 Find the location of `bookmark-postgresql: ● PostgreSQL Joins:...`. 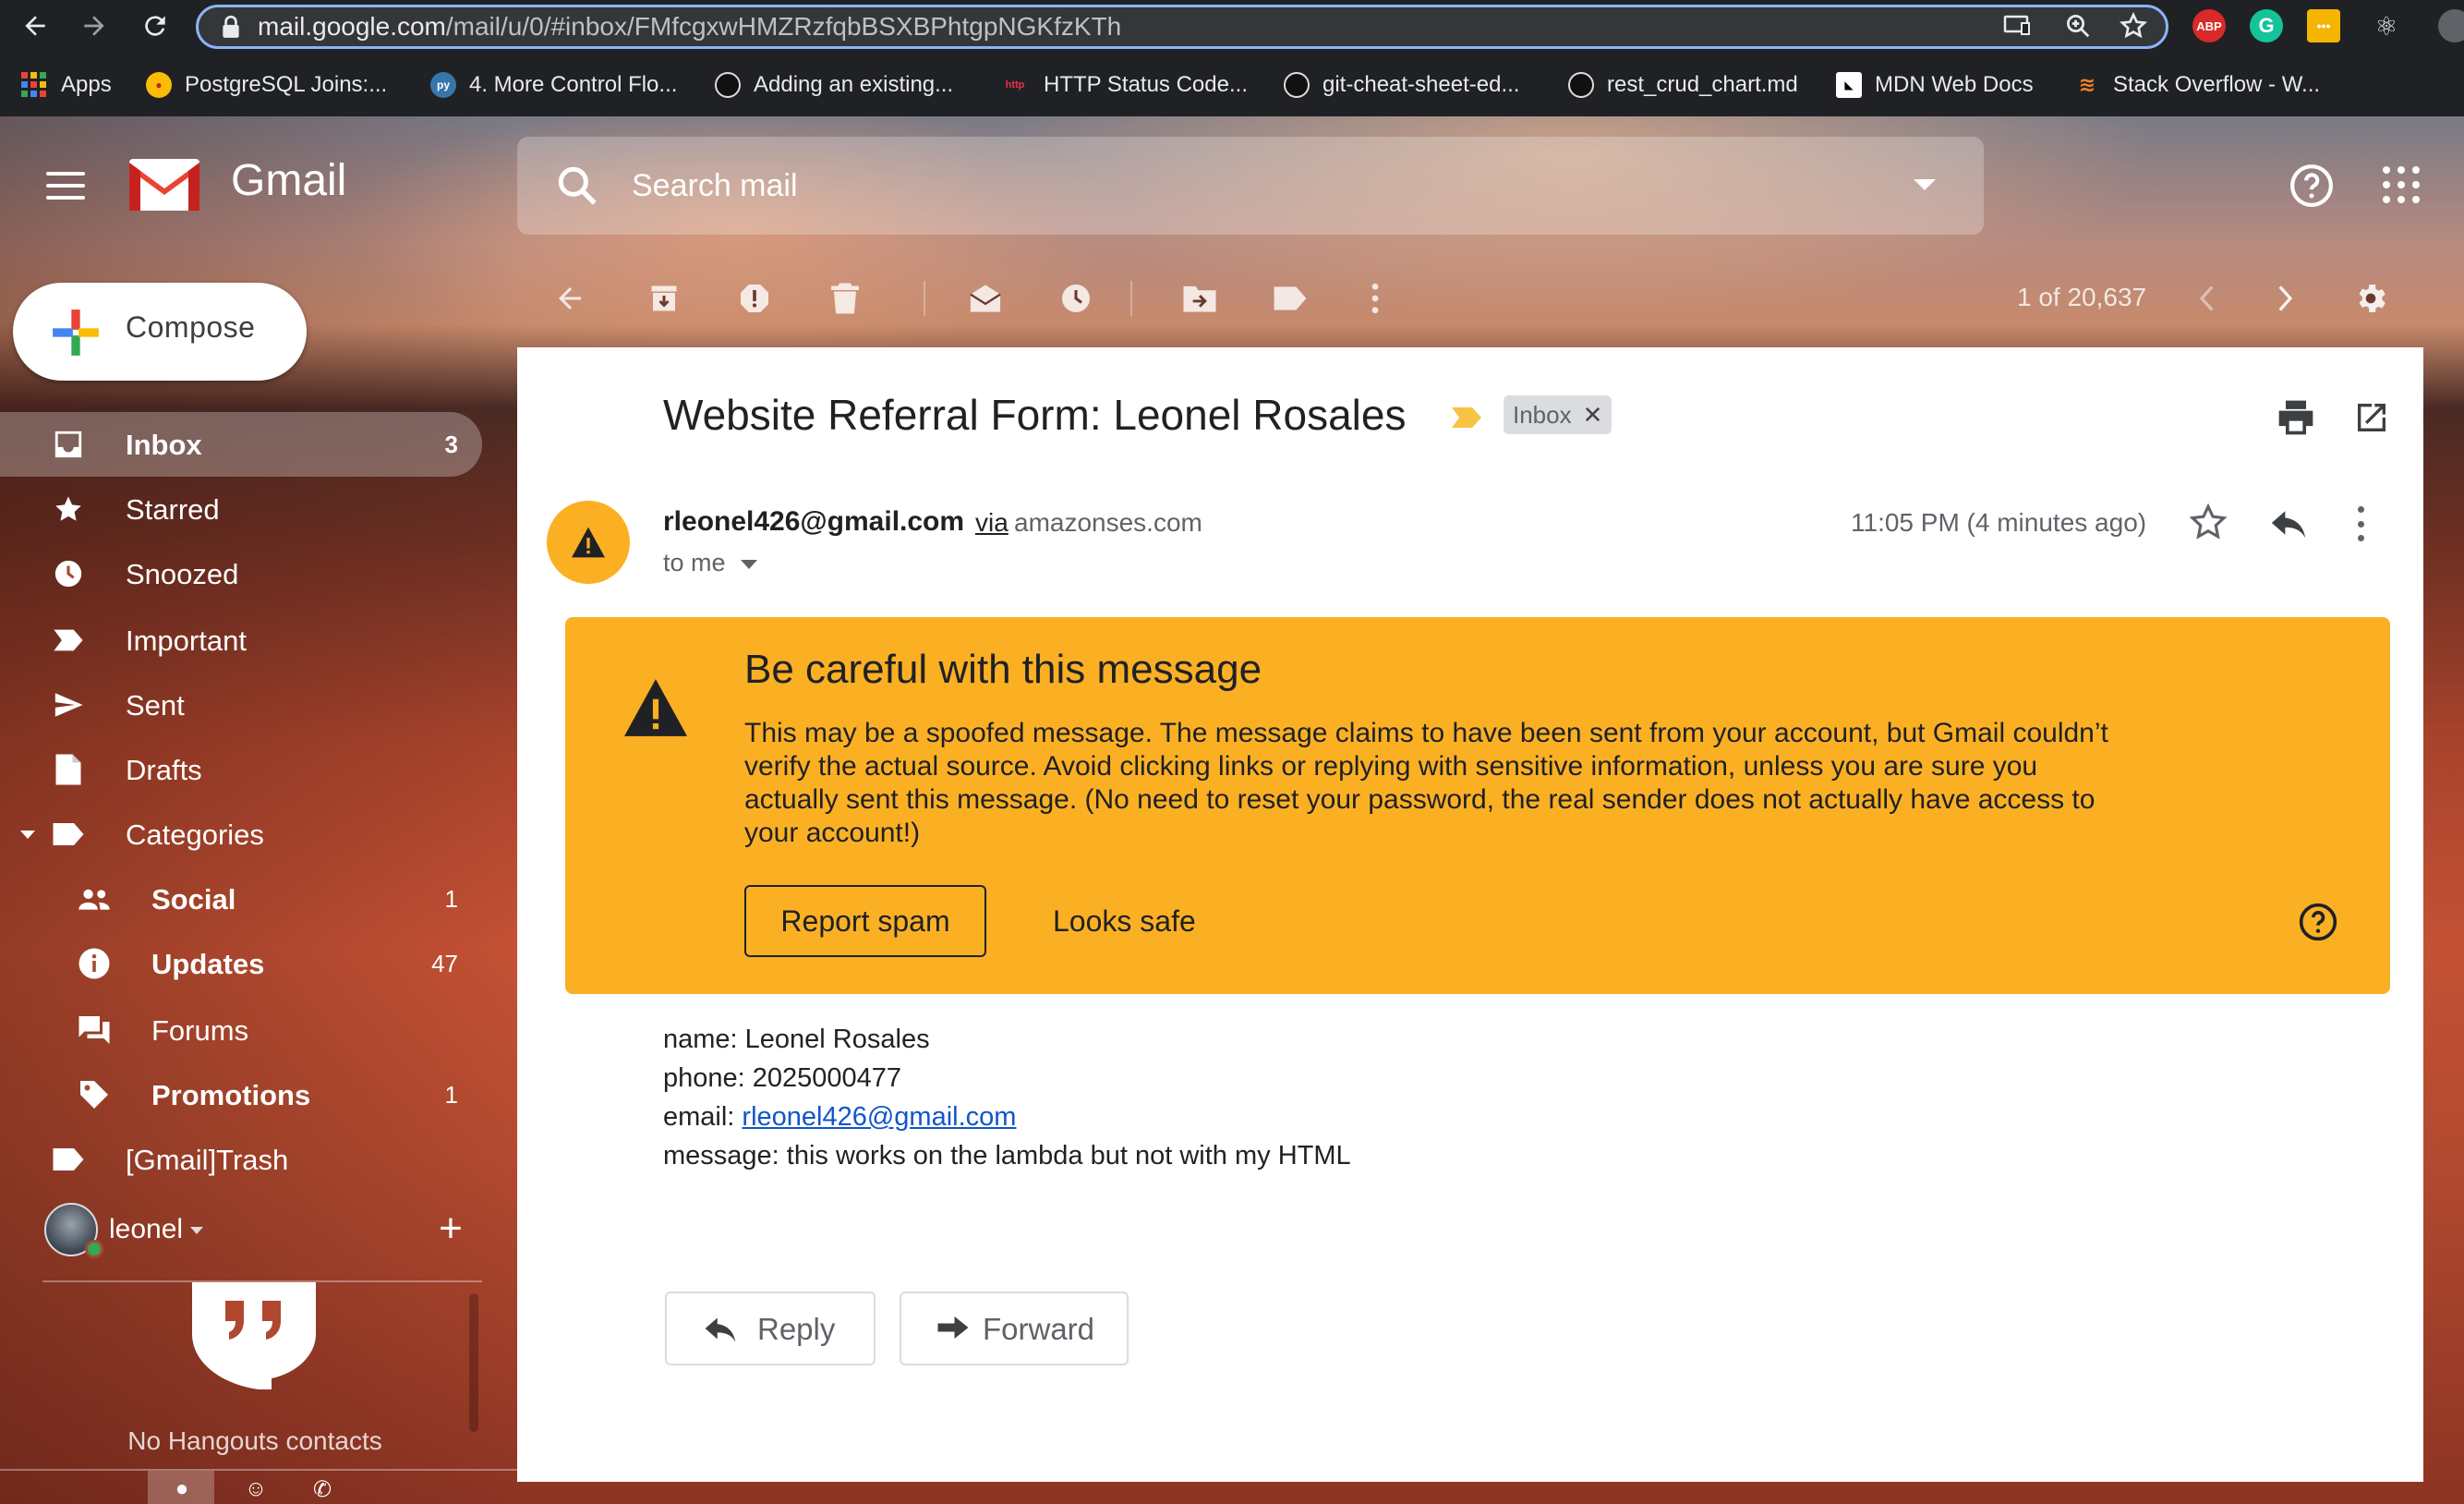

bookmark-postgresql: ● PostgreSQL Joins:... is located at coordinates (267, 85).